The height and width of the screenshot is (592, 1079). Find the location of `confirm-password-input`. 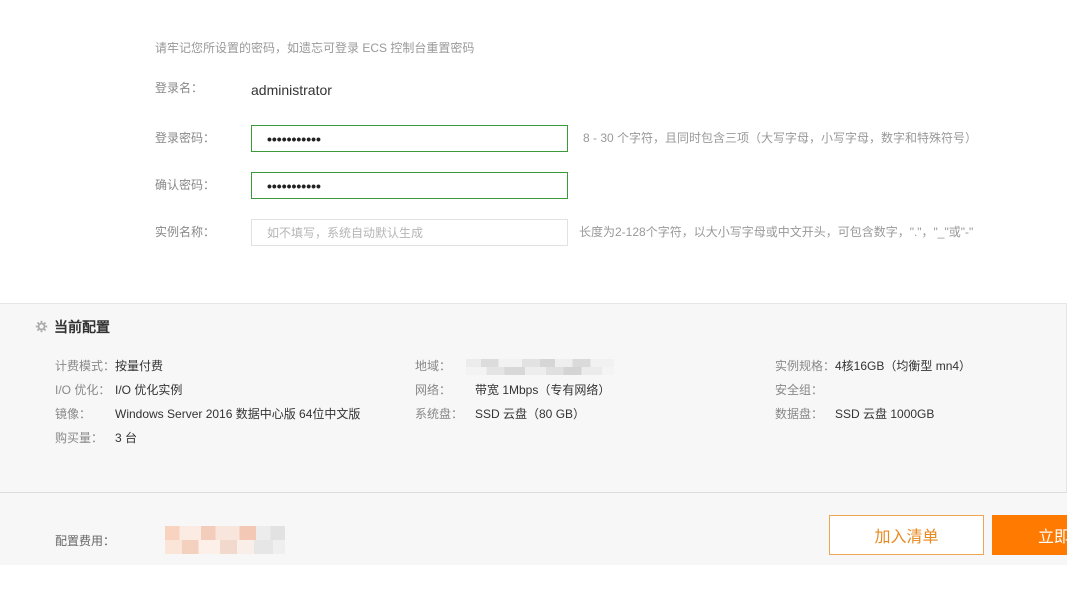

confirm-password-input is located at coordinates (409, 185).